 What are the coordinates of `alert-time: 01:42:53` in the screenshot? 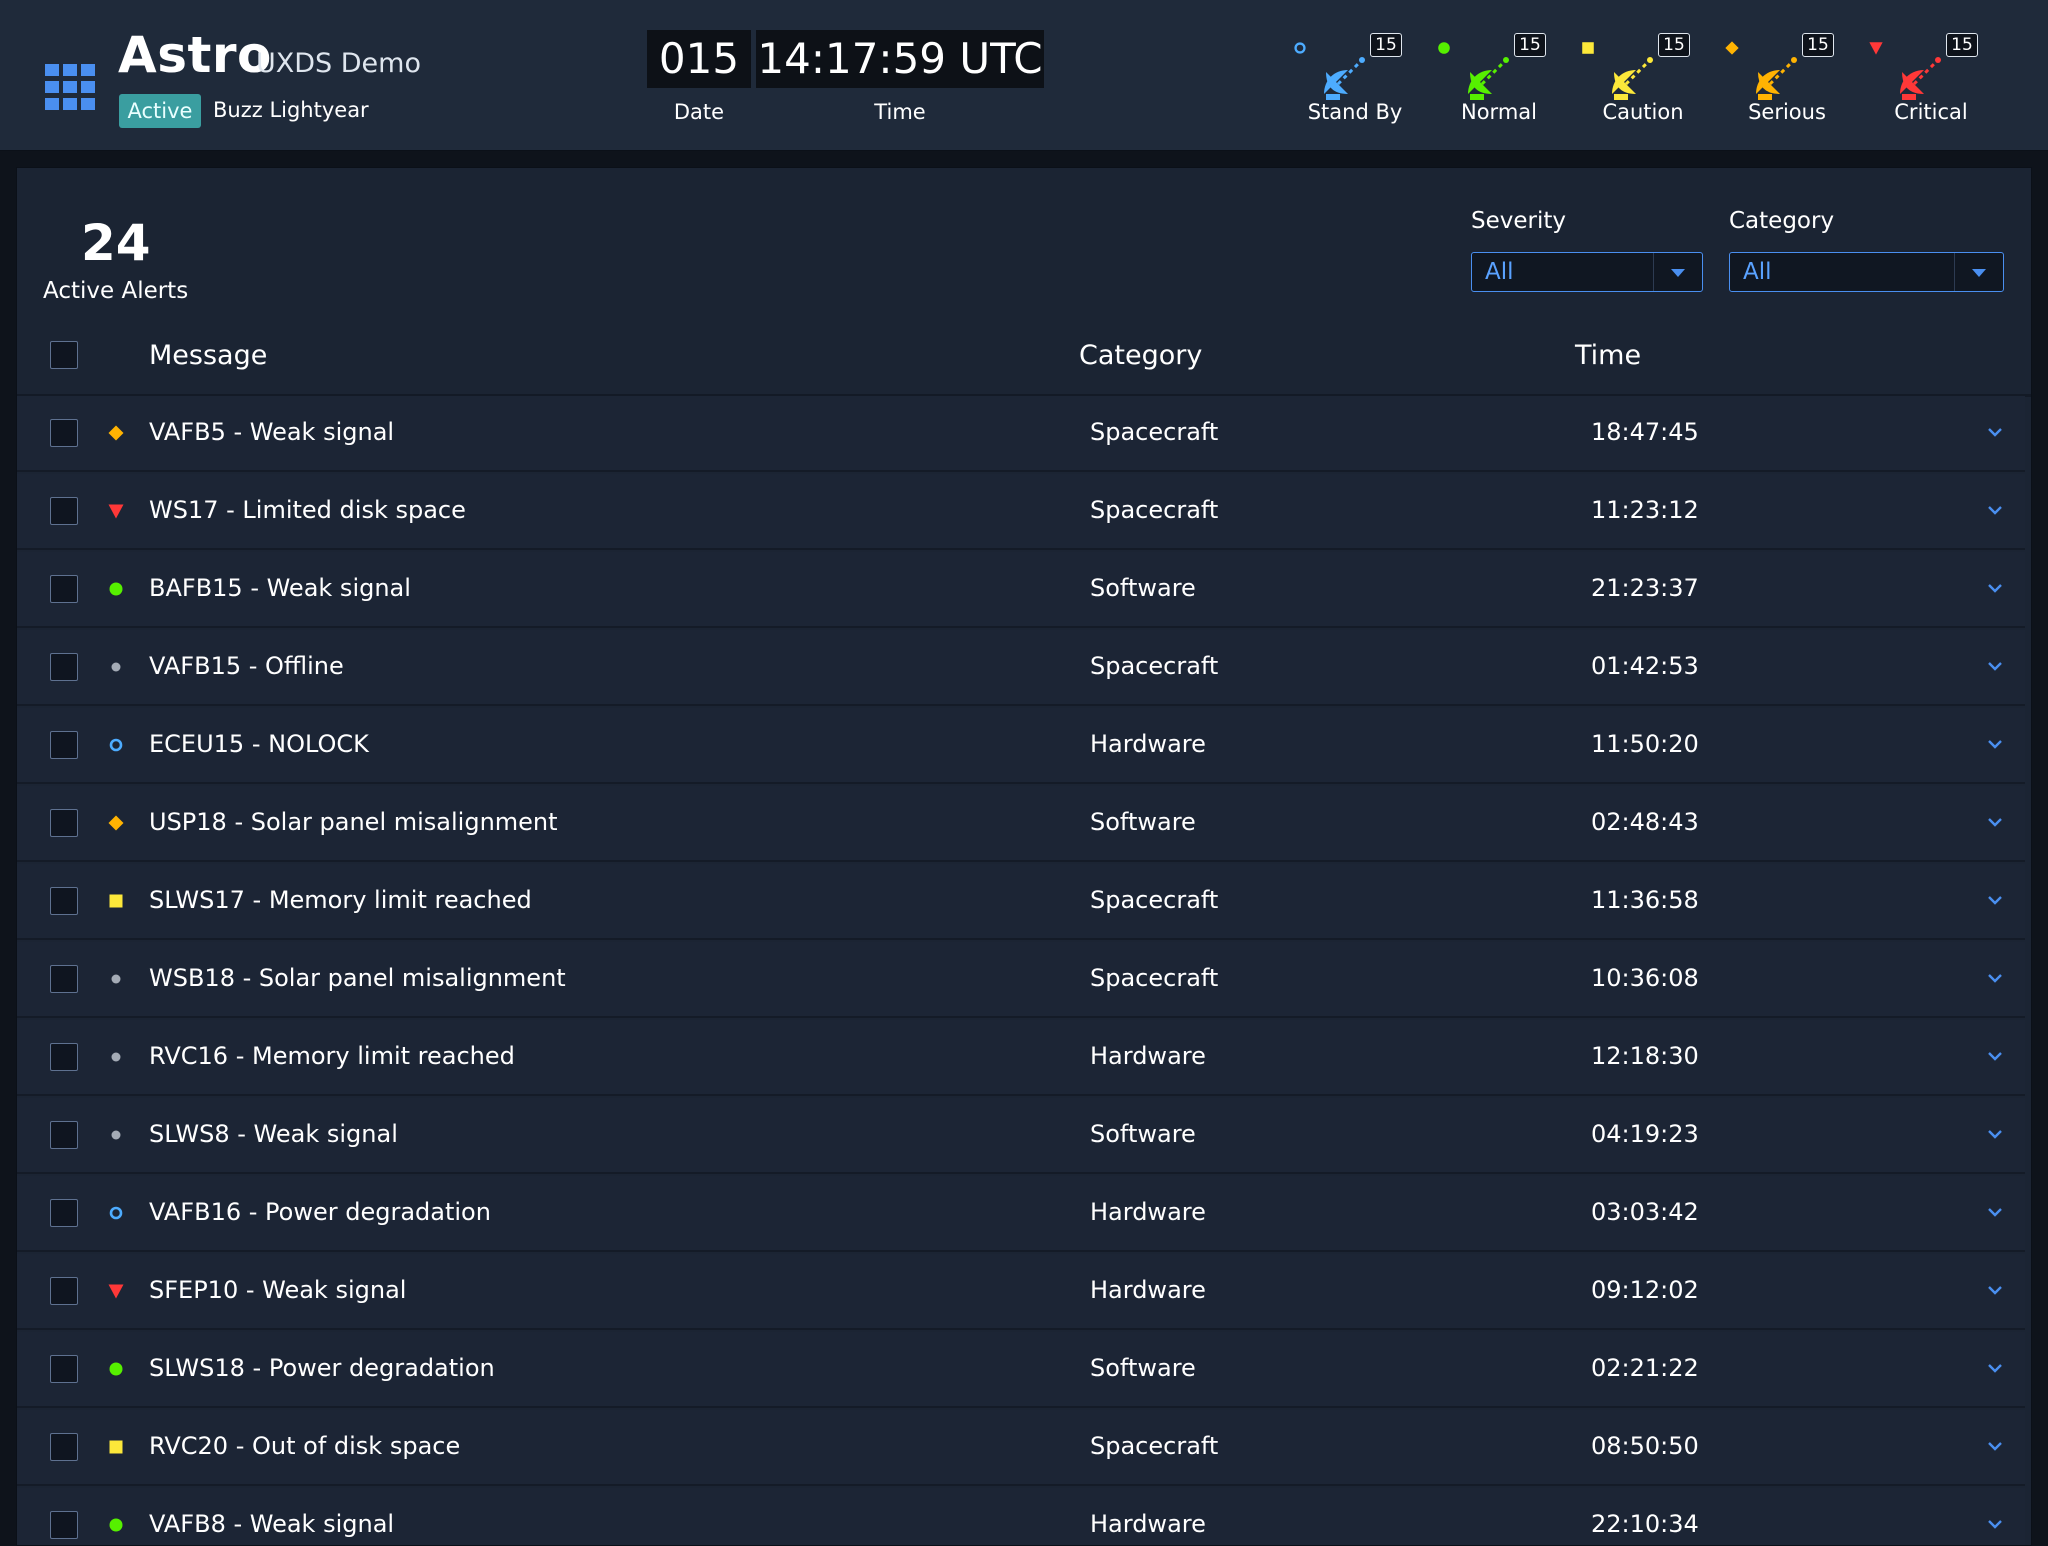 It's located at (1645, 666).